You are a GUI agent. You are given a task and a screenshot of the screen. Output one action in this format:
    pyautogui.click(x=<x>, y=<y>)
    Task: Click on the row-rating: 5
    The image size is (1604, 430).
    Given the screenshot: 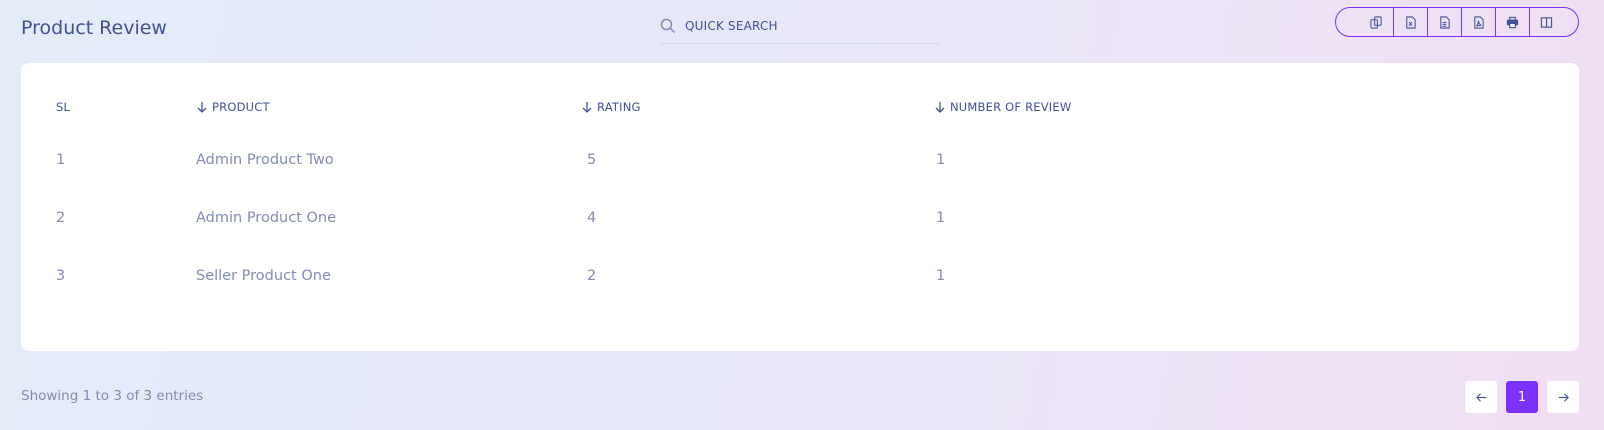 What is the action you would take?
    pyautogui.click(x=592, y=160)
    